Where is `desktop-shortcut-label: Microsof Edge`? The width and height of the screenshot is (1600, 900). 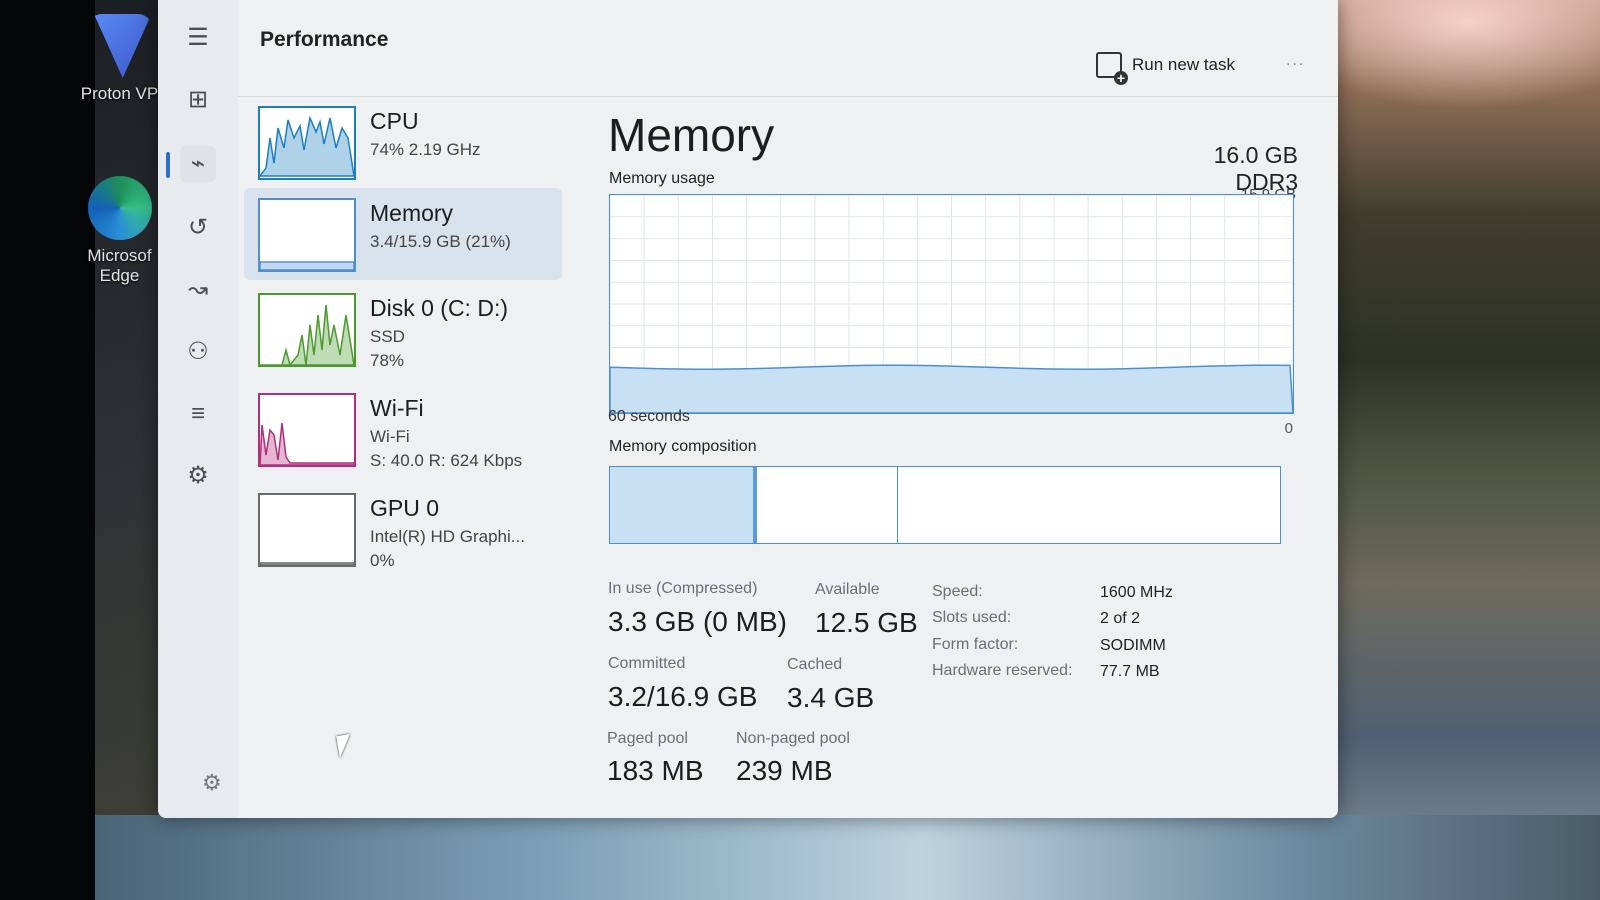
desktop-shortcut-label: Microsof Edge is located at coordinates (119, 265).